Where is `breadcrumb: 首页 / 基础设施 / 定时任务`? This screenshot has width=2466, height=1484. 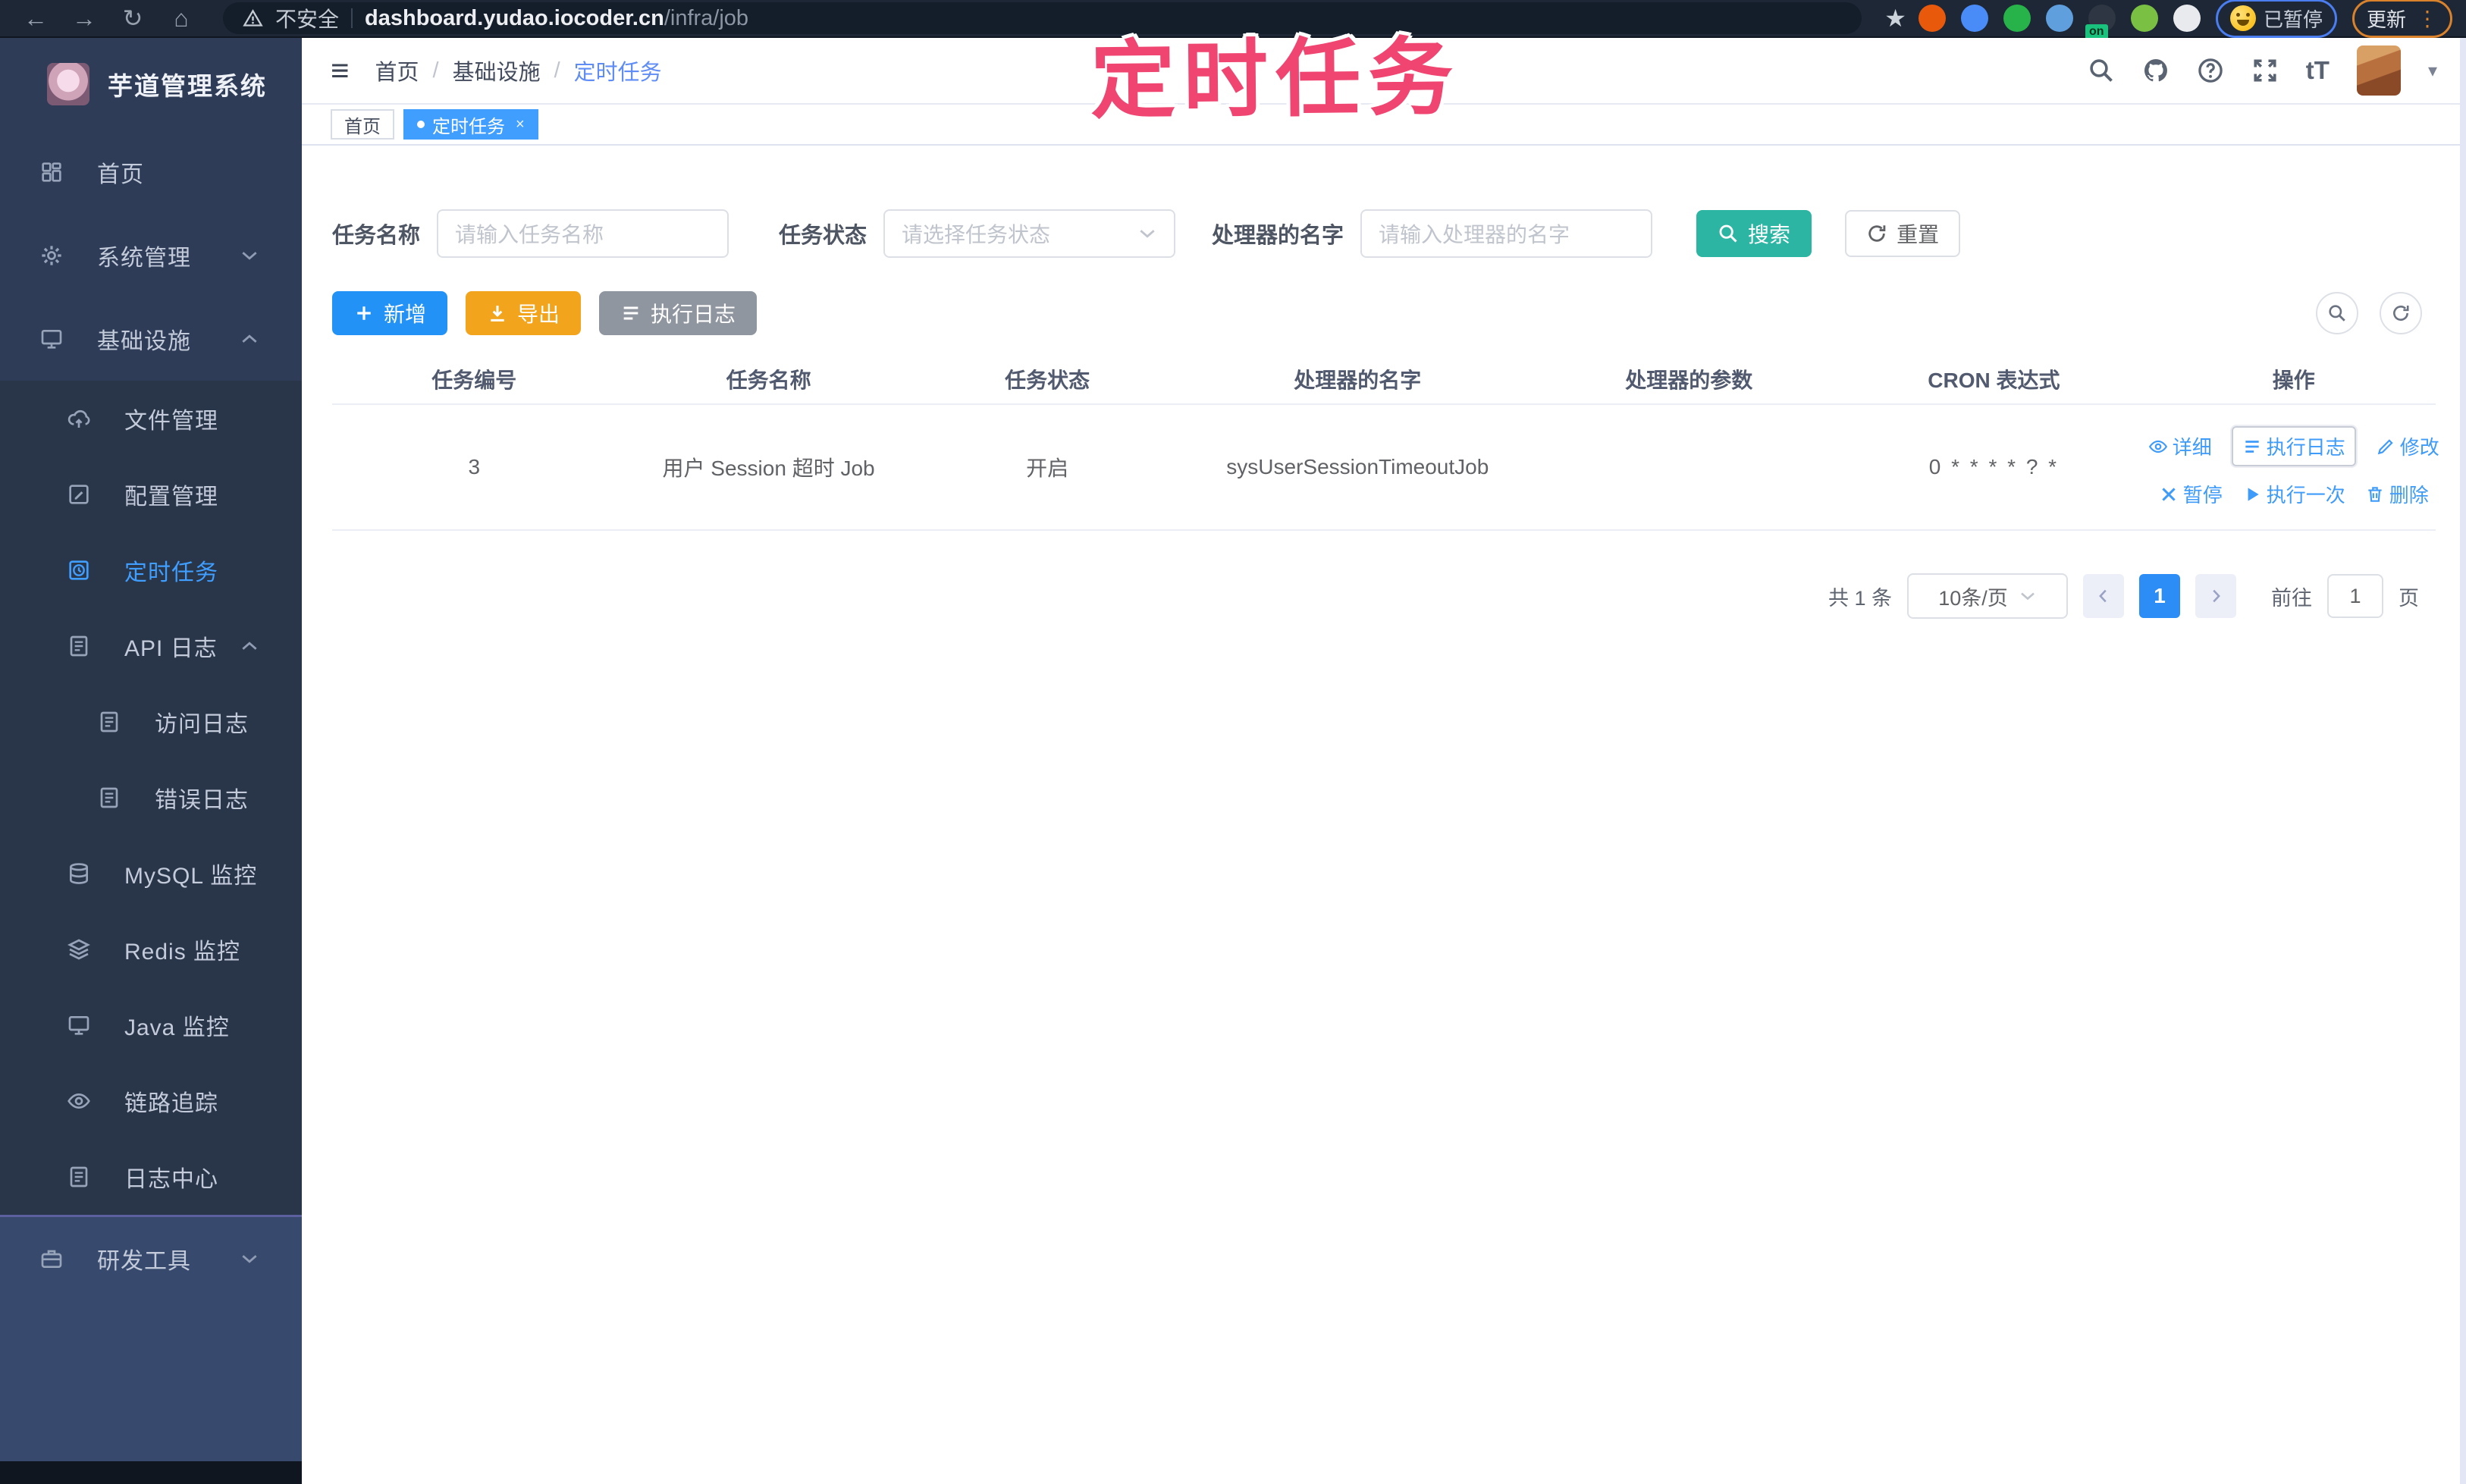 breadcrumb: 首页 / 基础设施 / 定时任务 is located at coordinates (518, 71).